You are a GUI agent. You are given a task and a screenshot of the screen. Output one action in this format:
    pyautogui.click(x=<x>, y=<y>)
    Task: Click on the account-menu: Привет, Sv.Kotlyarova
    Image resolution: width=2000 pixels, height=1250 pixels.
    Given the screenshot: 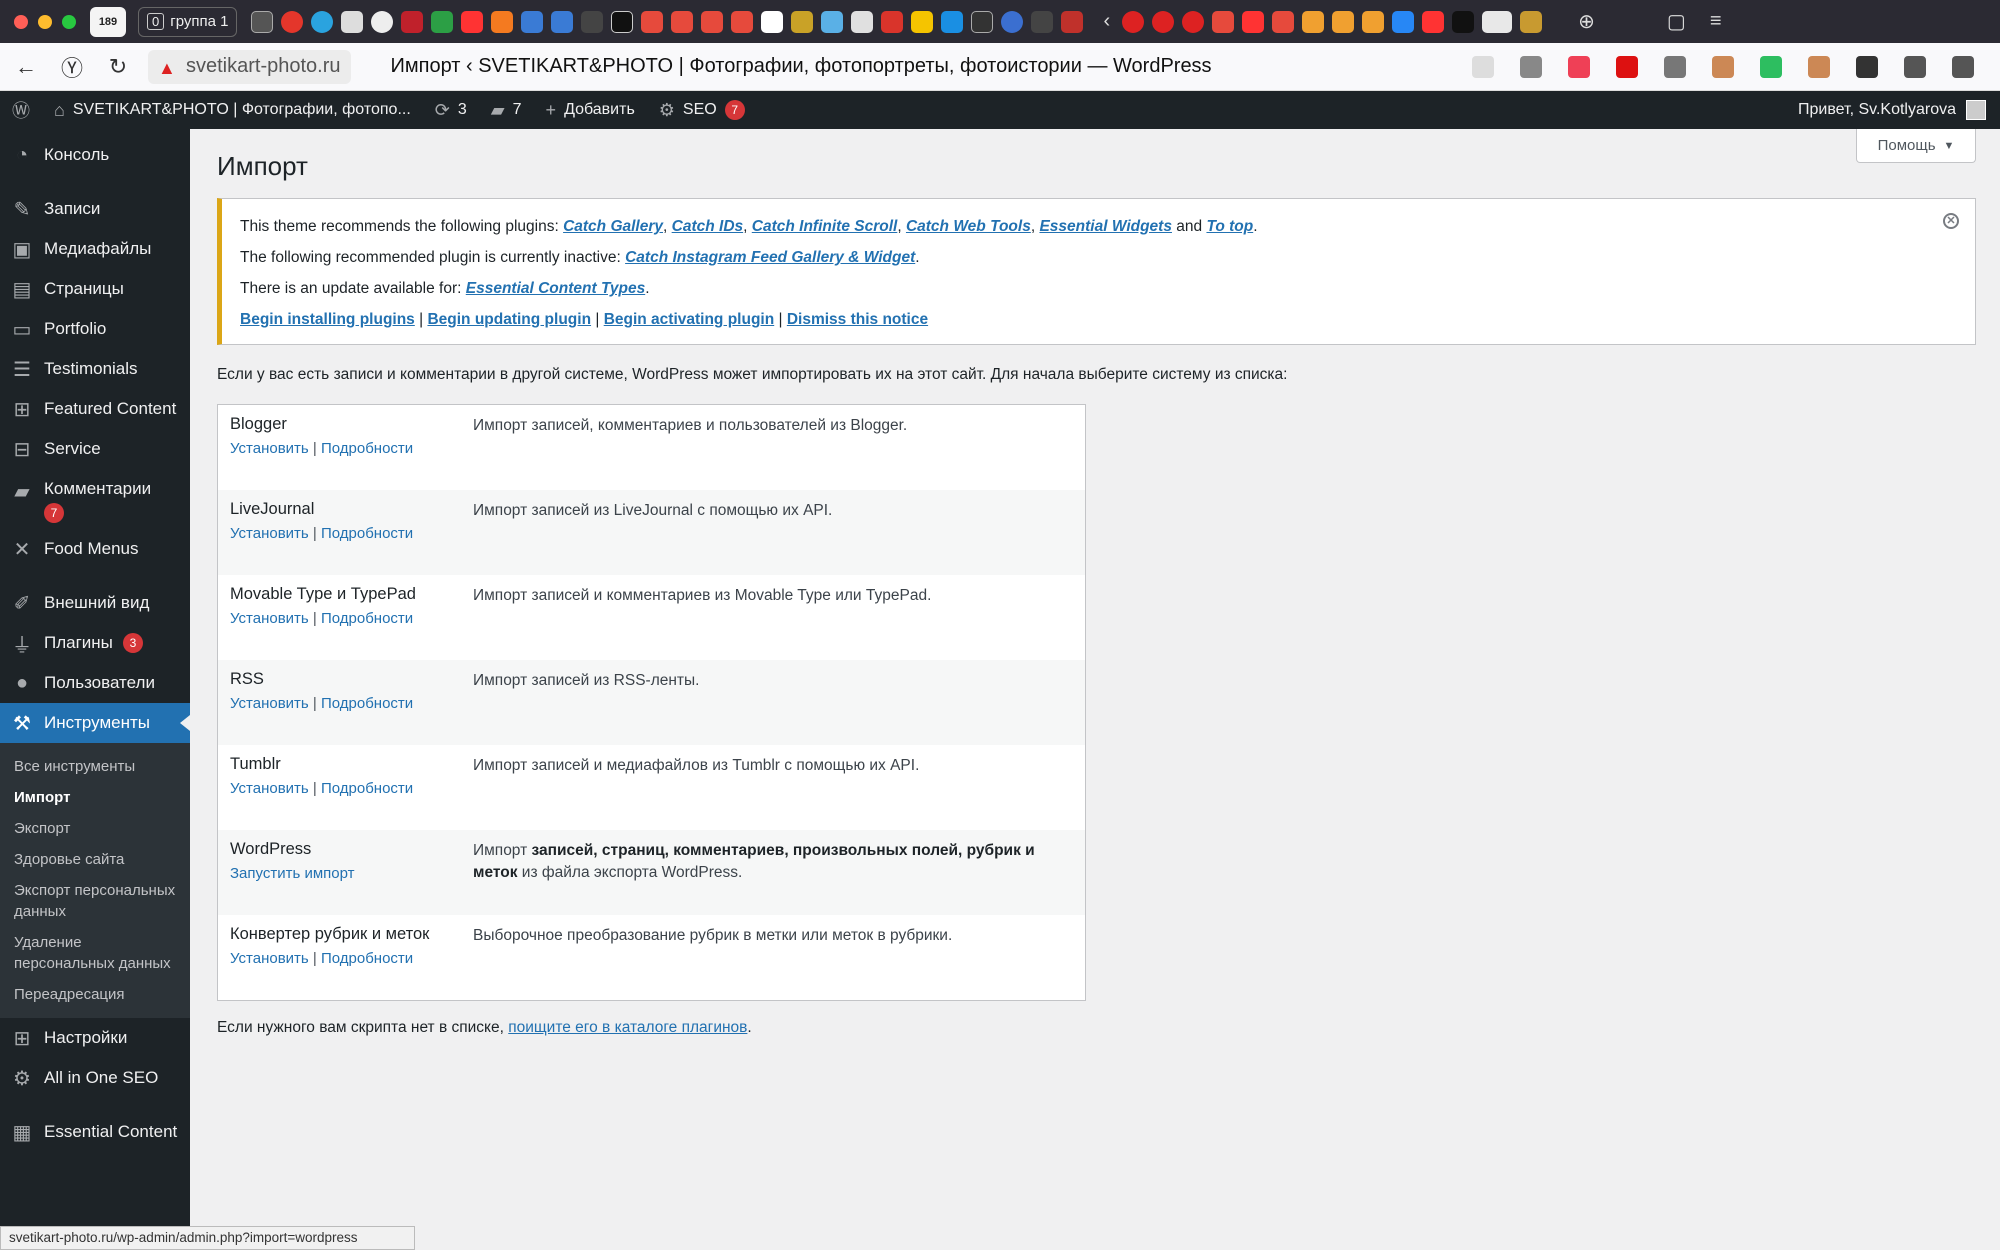 What is the action you would take?
    pyautogui.click(x=1899, y=110)
    